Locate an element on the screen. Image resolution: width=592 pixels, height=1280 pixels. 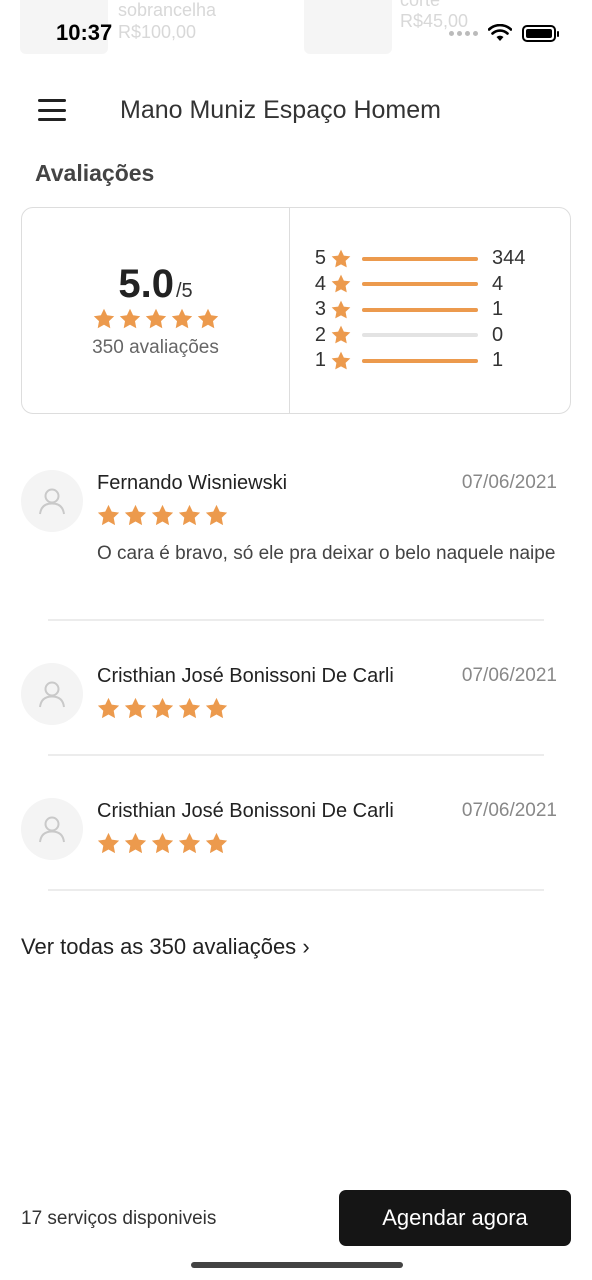
distribution-star-level: 5 is located at coordinates (320, 258).